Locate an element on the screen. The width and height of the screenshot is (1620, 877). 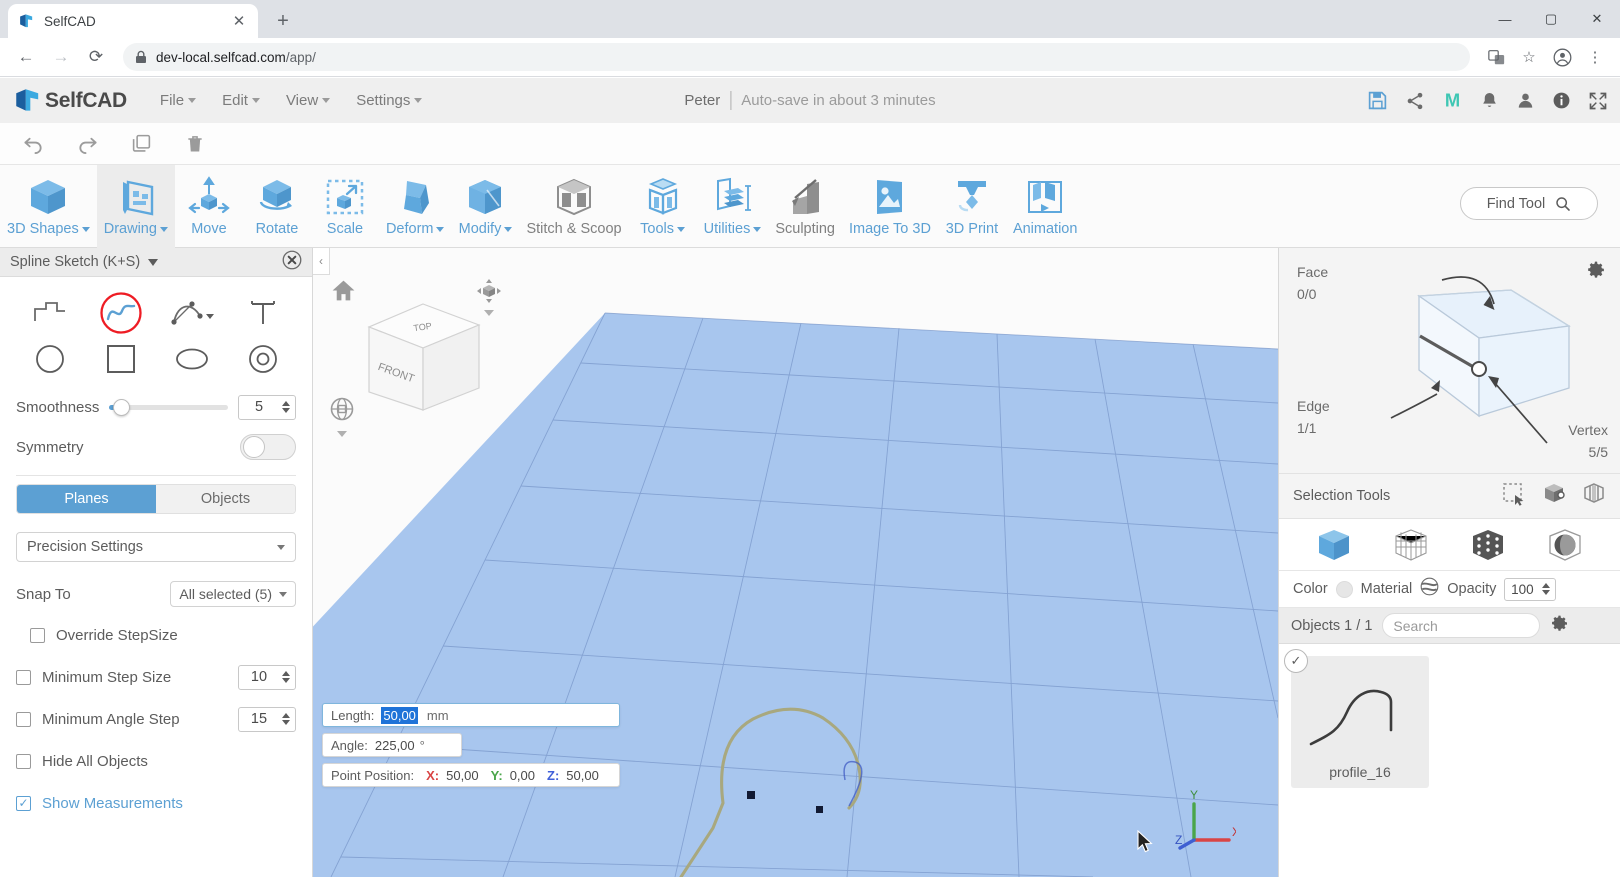
tool-tools: Tools is located at coordinates (663, 206).